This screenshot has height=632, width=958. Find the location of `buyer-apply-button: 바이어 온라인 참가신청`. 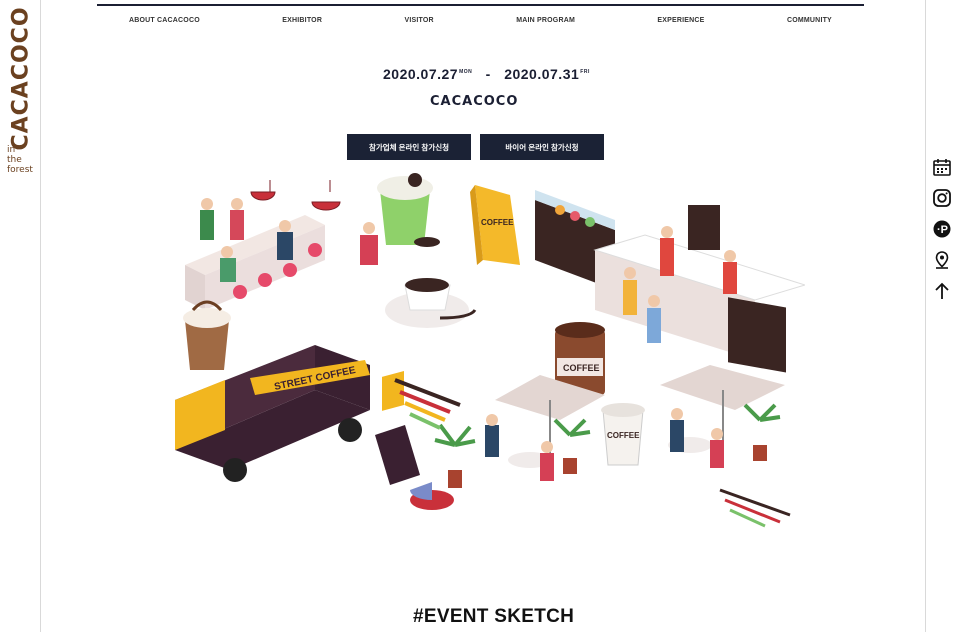

buyer-apply-button: 바이어 온라인 참가신청 is located at coordinates (542, 147).